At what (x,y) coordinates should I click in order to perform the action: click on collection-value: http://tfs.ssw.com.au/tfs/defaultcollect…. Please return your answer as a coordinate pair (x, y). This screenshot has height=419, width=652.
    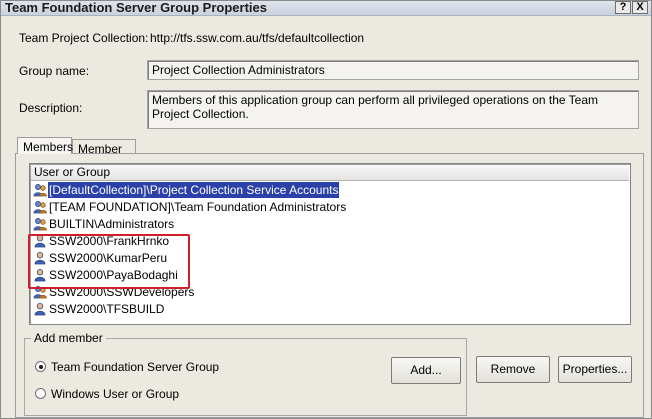
    Looking at the image, I should click on (257, 38).